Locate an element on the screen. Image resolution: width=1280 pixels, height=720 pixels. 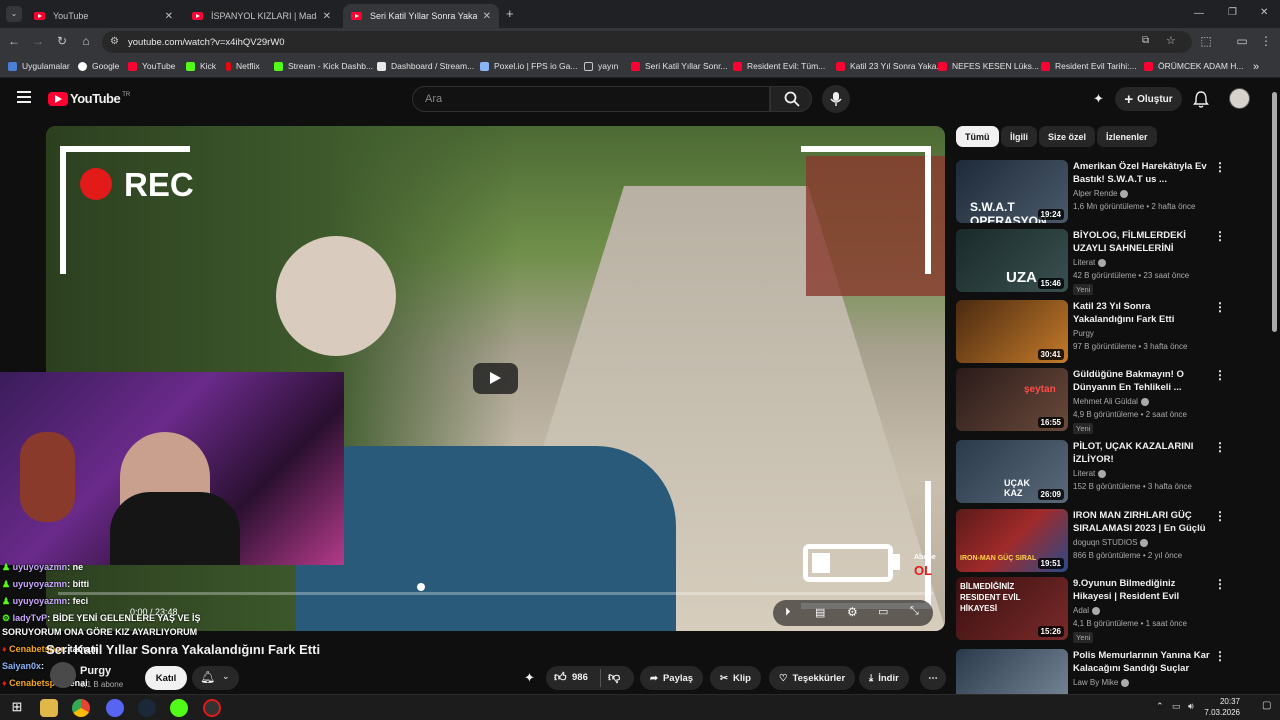
clock-date: 7.03.2026 is located at coordinates (1220, 712).